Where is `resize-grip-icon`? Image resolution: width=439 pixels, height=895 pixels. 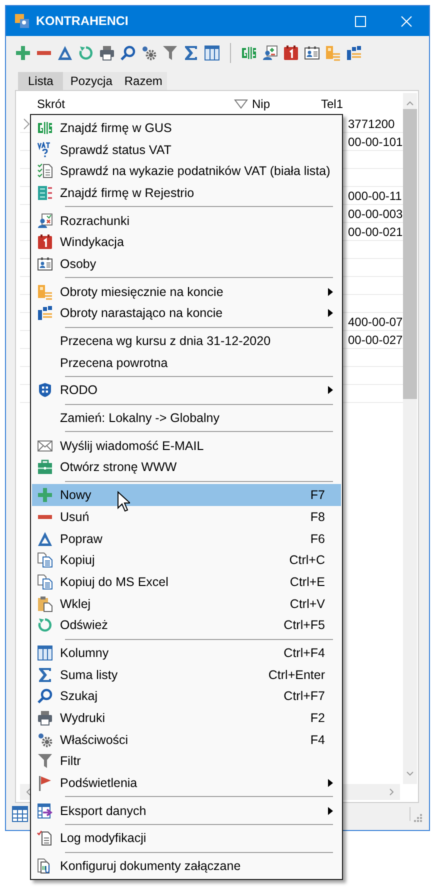 resize-grip-icon is located at coordinates (415, 814).